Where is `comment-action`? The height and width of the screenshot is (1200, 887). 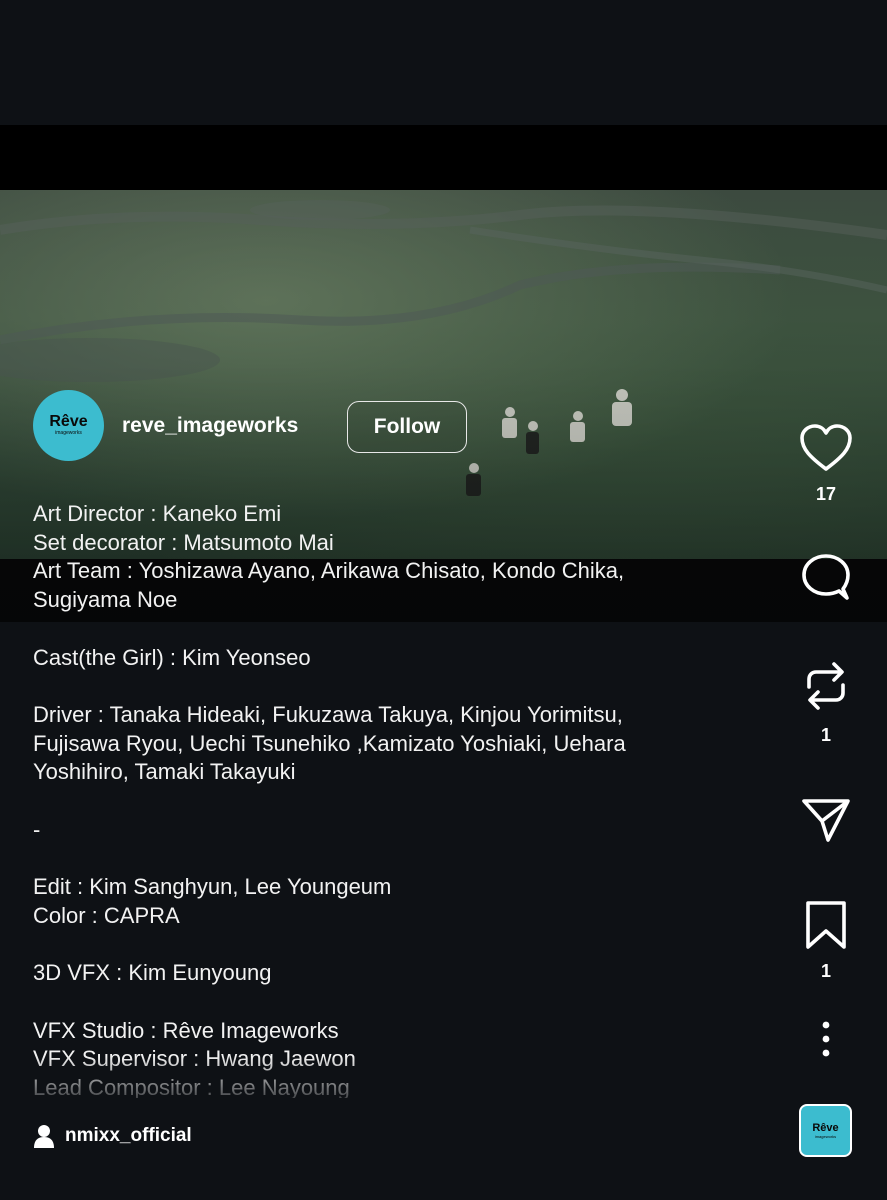 comment-action is located at coordinates (826, 580).